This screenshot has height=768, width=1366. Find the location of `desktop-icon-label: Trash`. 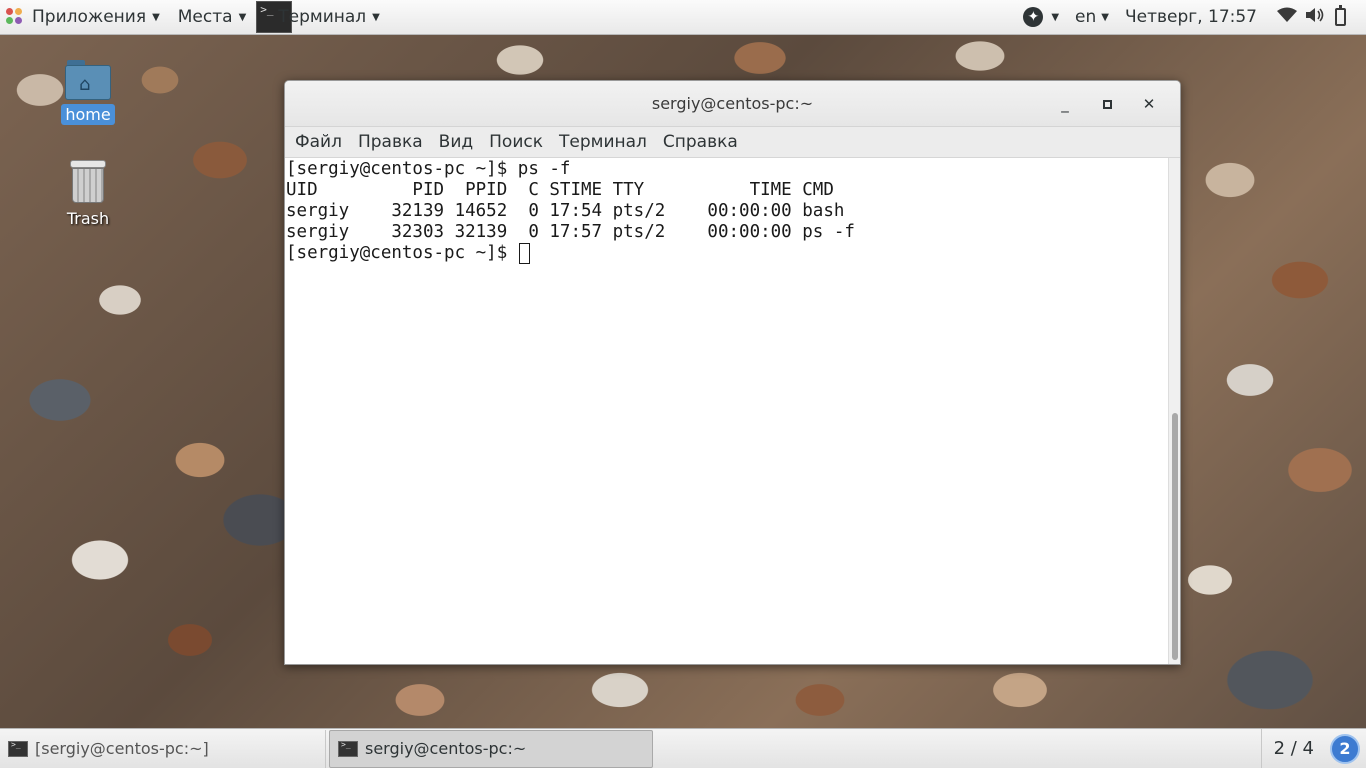

desktop-icon-label: Trash is located at coordinates (88, 218).